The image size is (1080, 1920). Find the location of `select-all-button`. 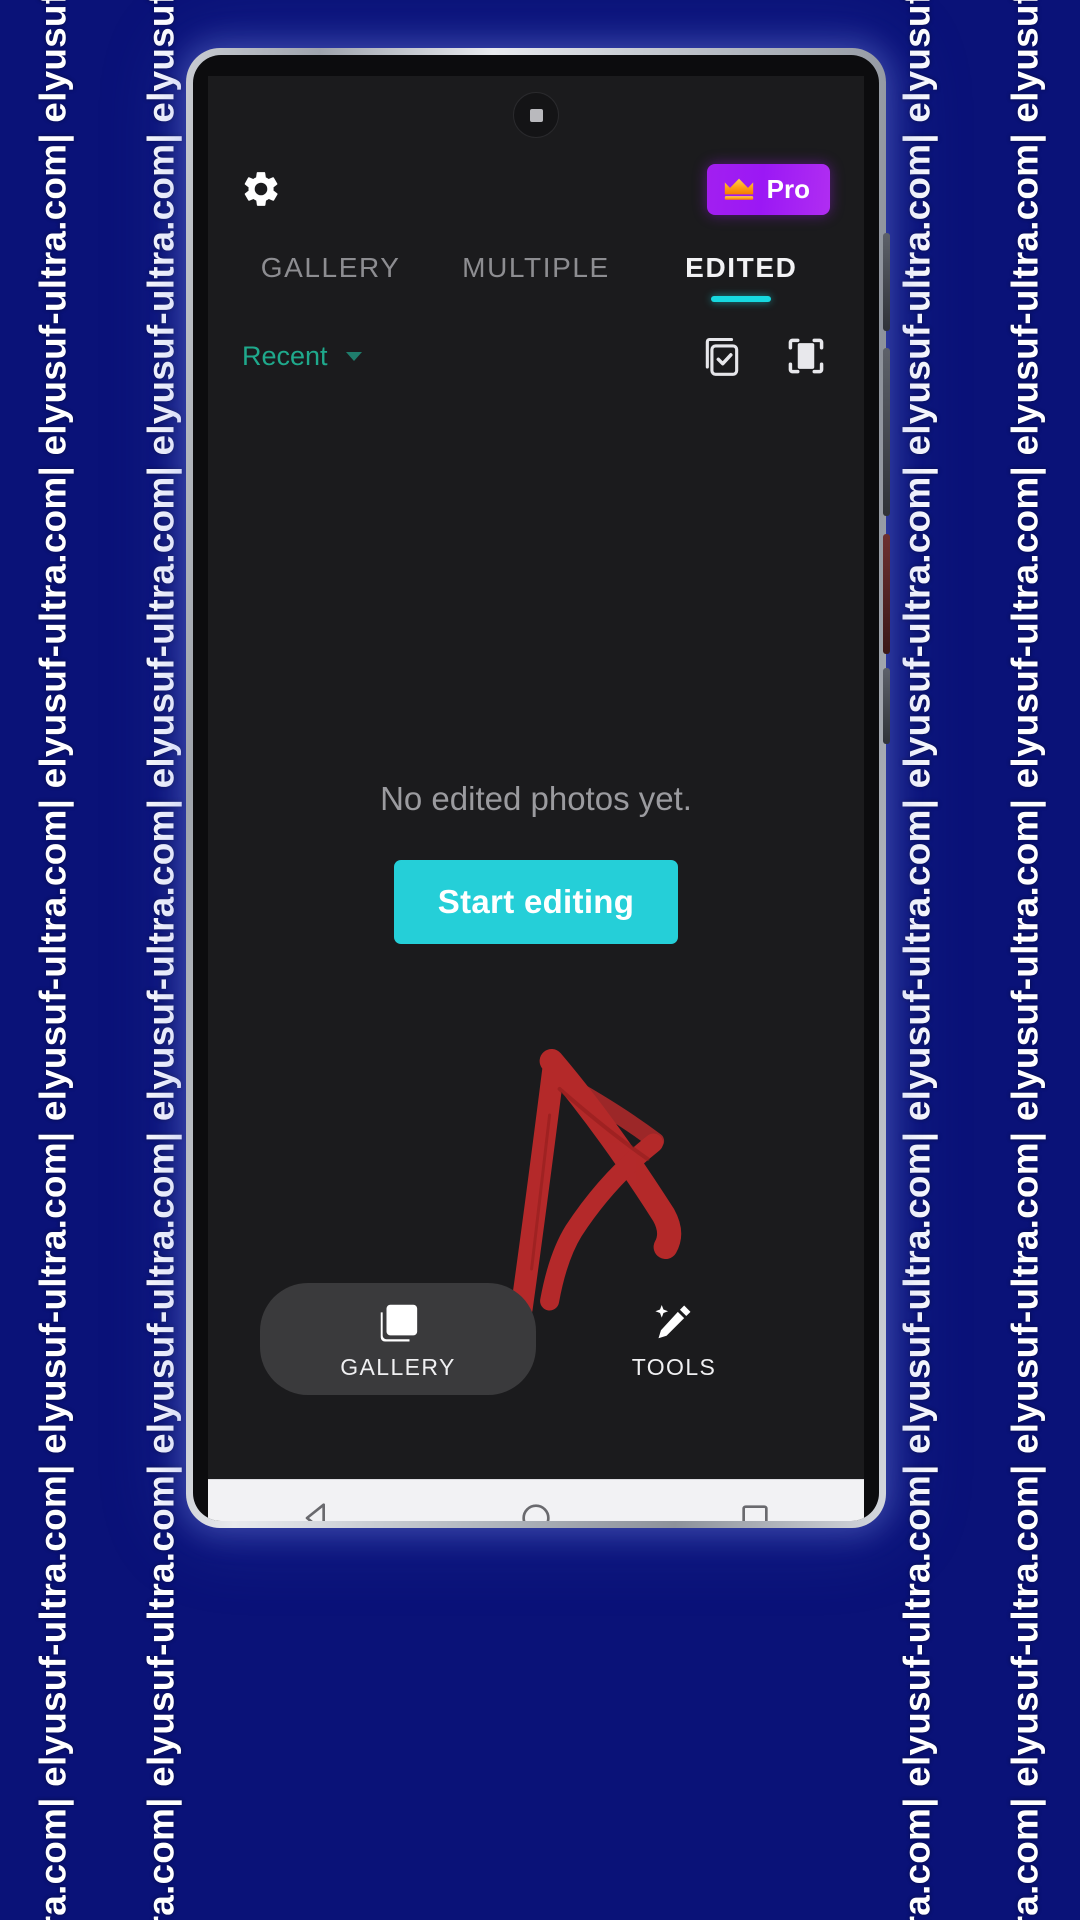

select-all-button is located at coordinates (722, 356).